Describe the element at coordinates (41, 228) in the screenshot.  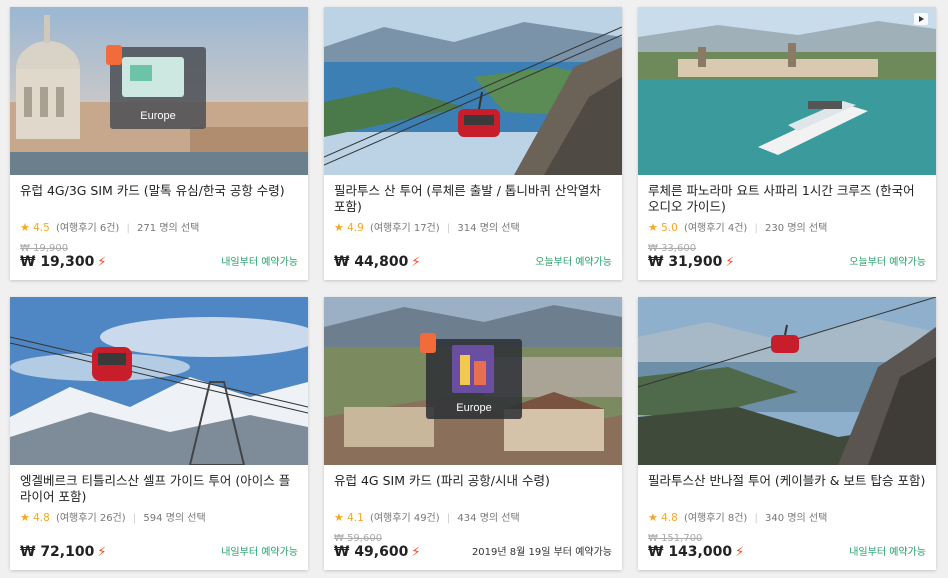
I see `rating: 4.5` at that location.